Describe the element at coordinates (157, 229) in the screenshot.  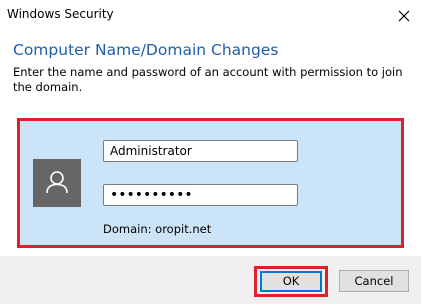
I see `domain-label: Domain: oropit.net` at that location.